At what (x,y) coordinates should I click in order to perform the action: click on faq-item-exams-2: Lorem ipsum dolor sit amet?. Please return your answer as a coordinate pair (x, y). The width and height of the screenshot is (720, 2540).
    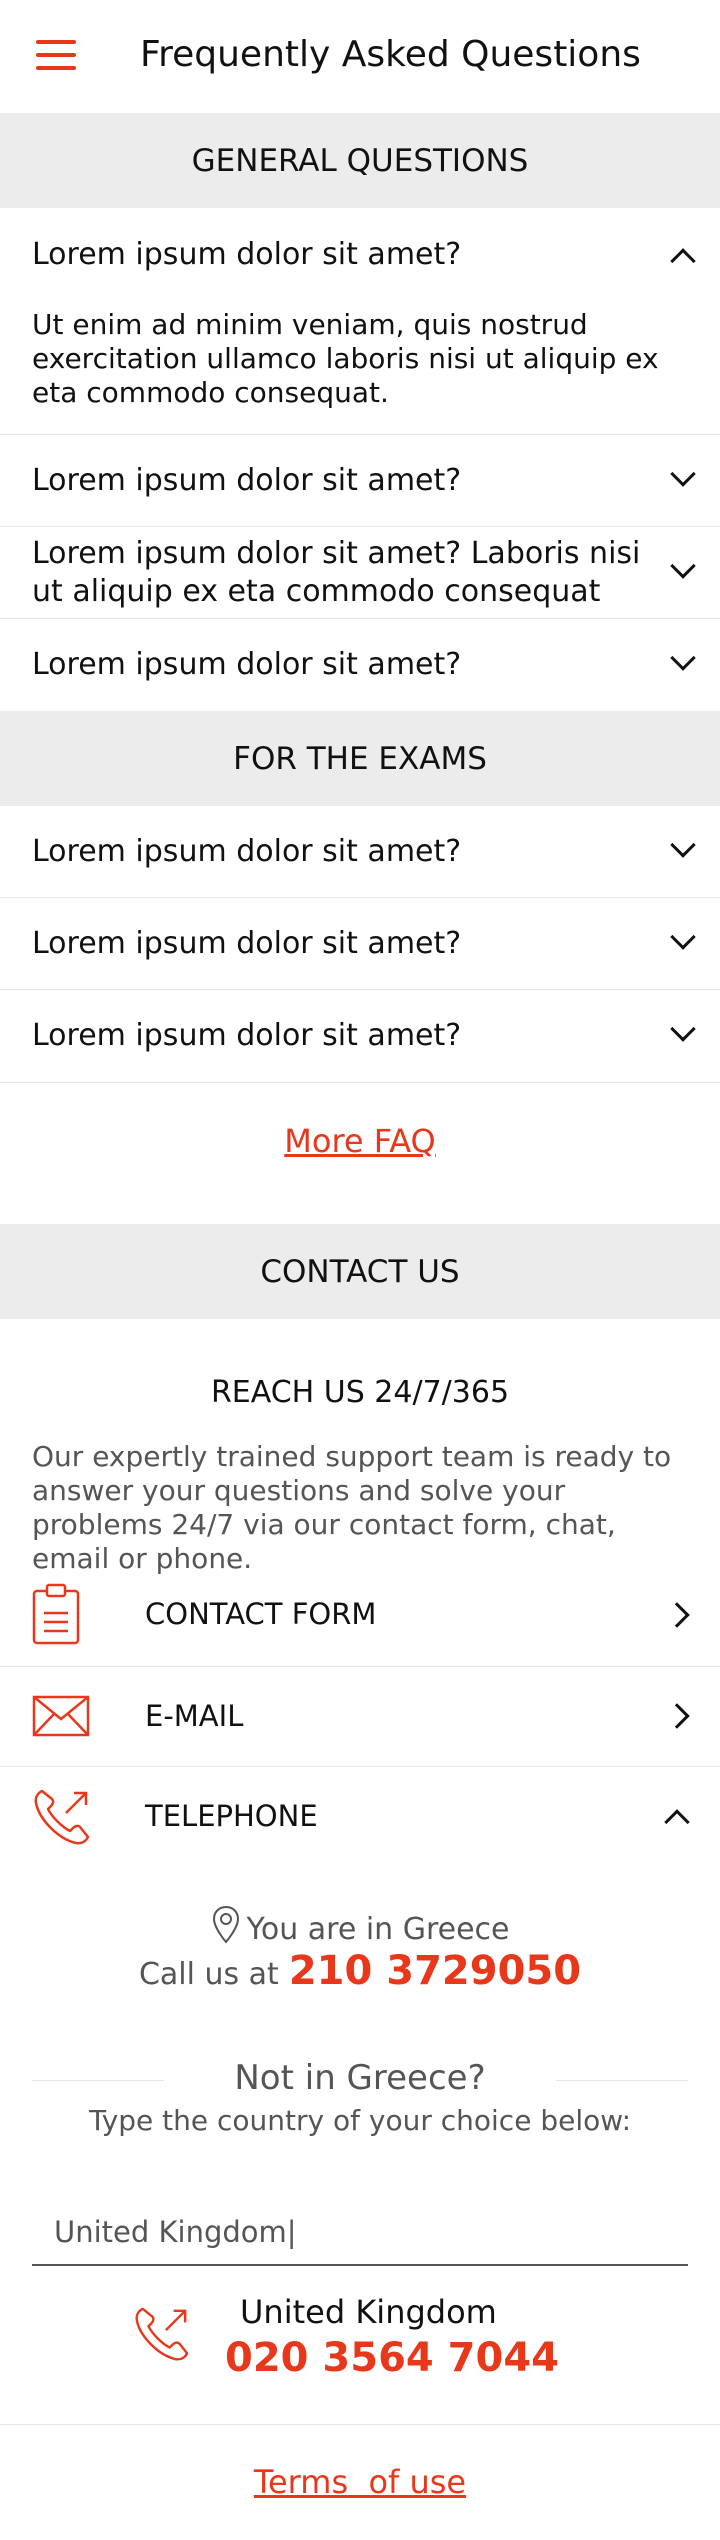
    Looking at the image, I should click on (360, 944).